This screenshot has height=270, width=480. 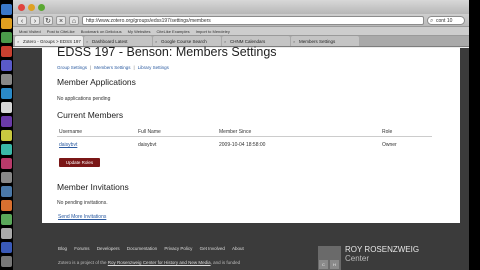 I want to click on member-since: 2009-10-04 18:58:00, so click(x=242, y=145).